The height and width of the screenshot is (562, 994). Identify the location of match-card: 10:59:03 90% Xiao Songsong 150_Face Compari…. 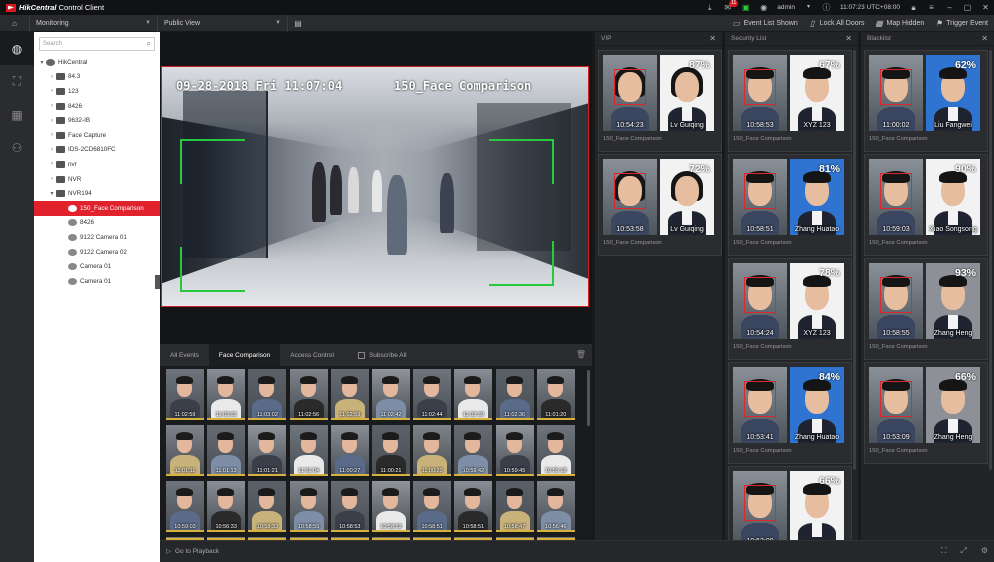
(926, 205).